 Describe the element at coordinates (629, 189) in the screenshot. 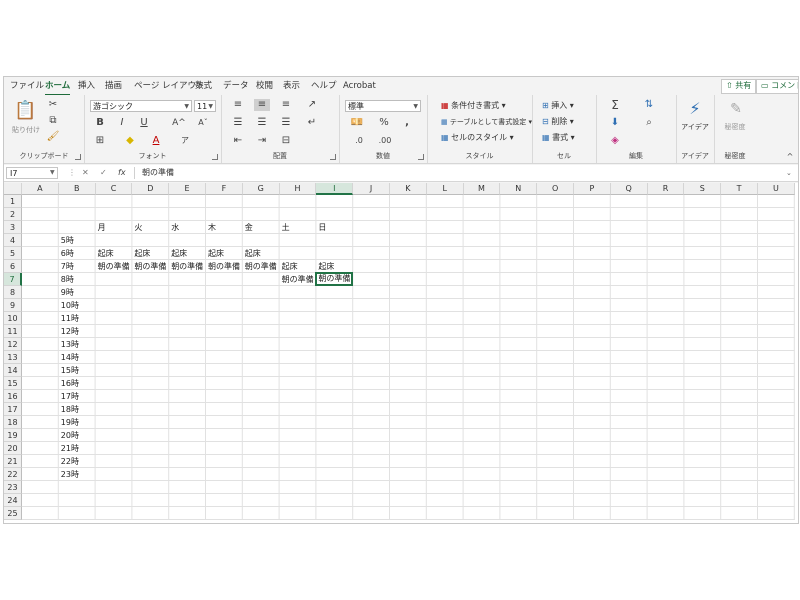

I see `column-header-q: Q` at that location.